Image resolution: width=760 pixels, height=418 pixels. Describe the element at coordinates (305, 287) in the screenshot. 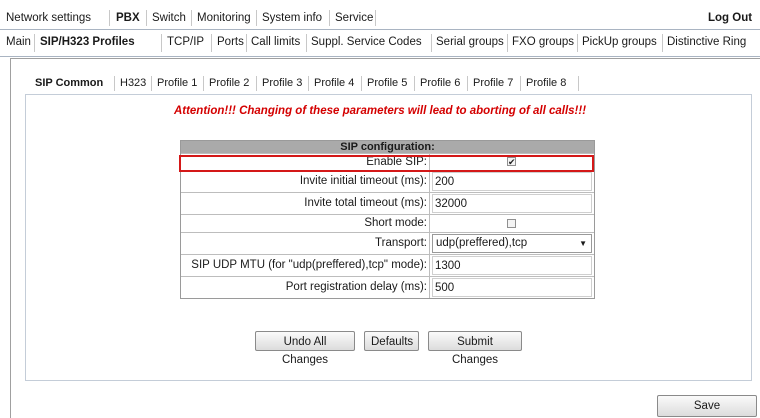

I see `port-registration-delay-label: Port registration delay (ms):` at that location.